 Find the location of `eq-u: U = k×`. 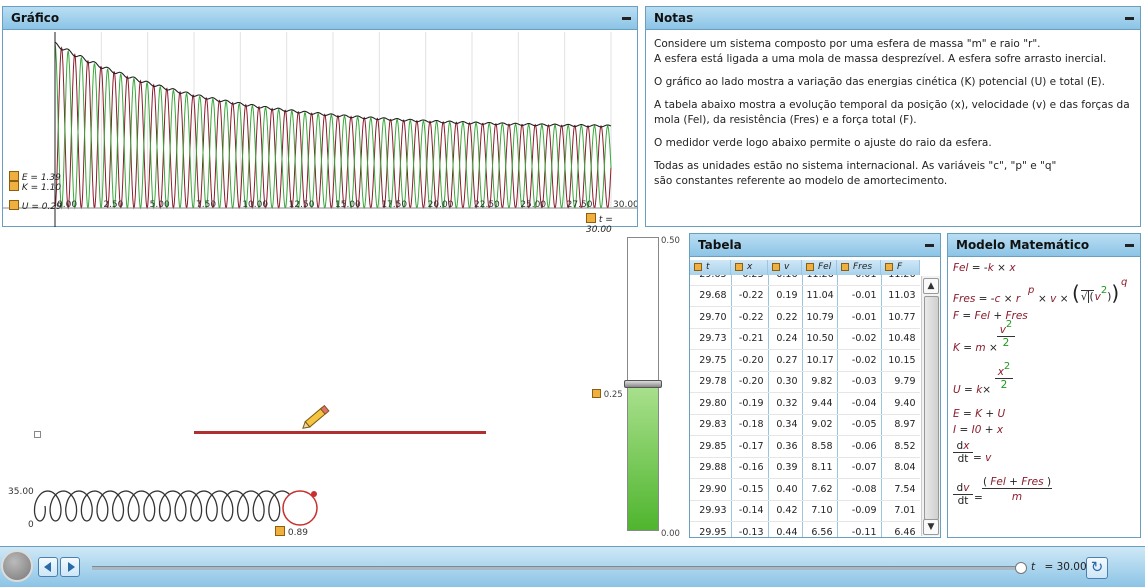

eq-u: U = k× is located at coordinates (972, 390).